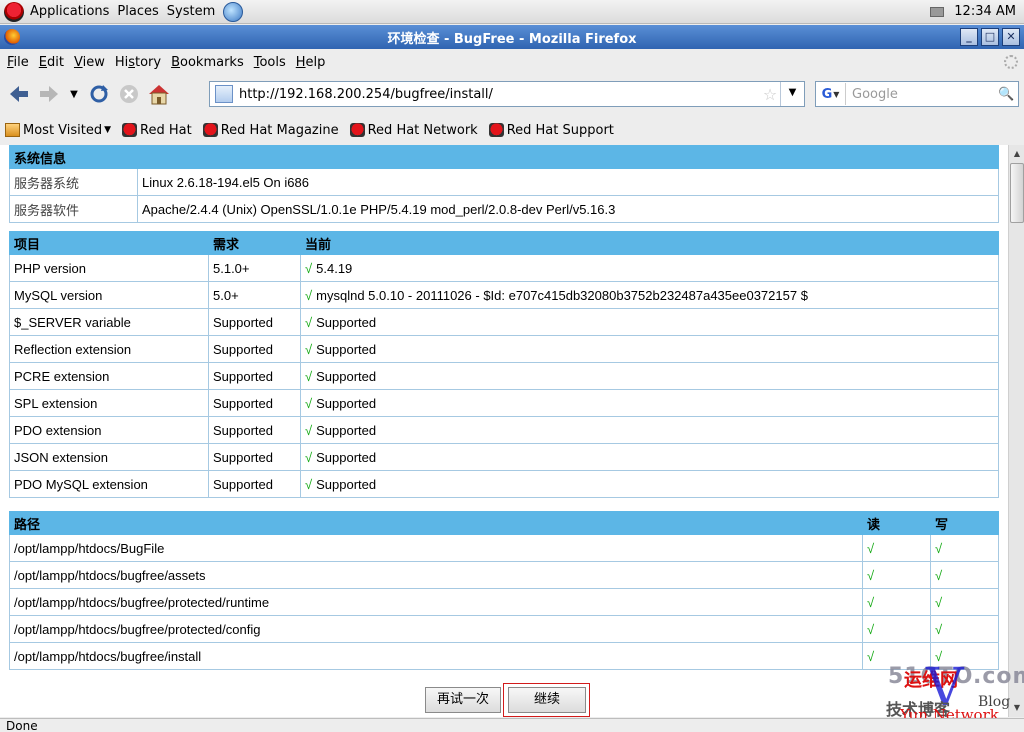 The height and width of the screenshot is (732, 1024). I want to click on forward-button, so click(49, 94).